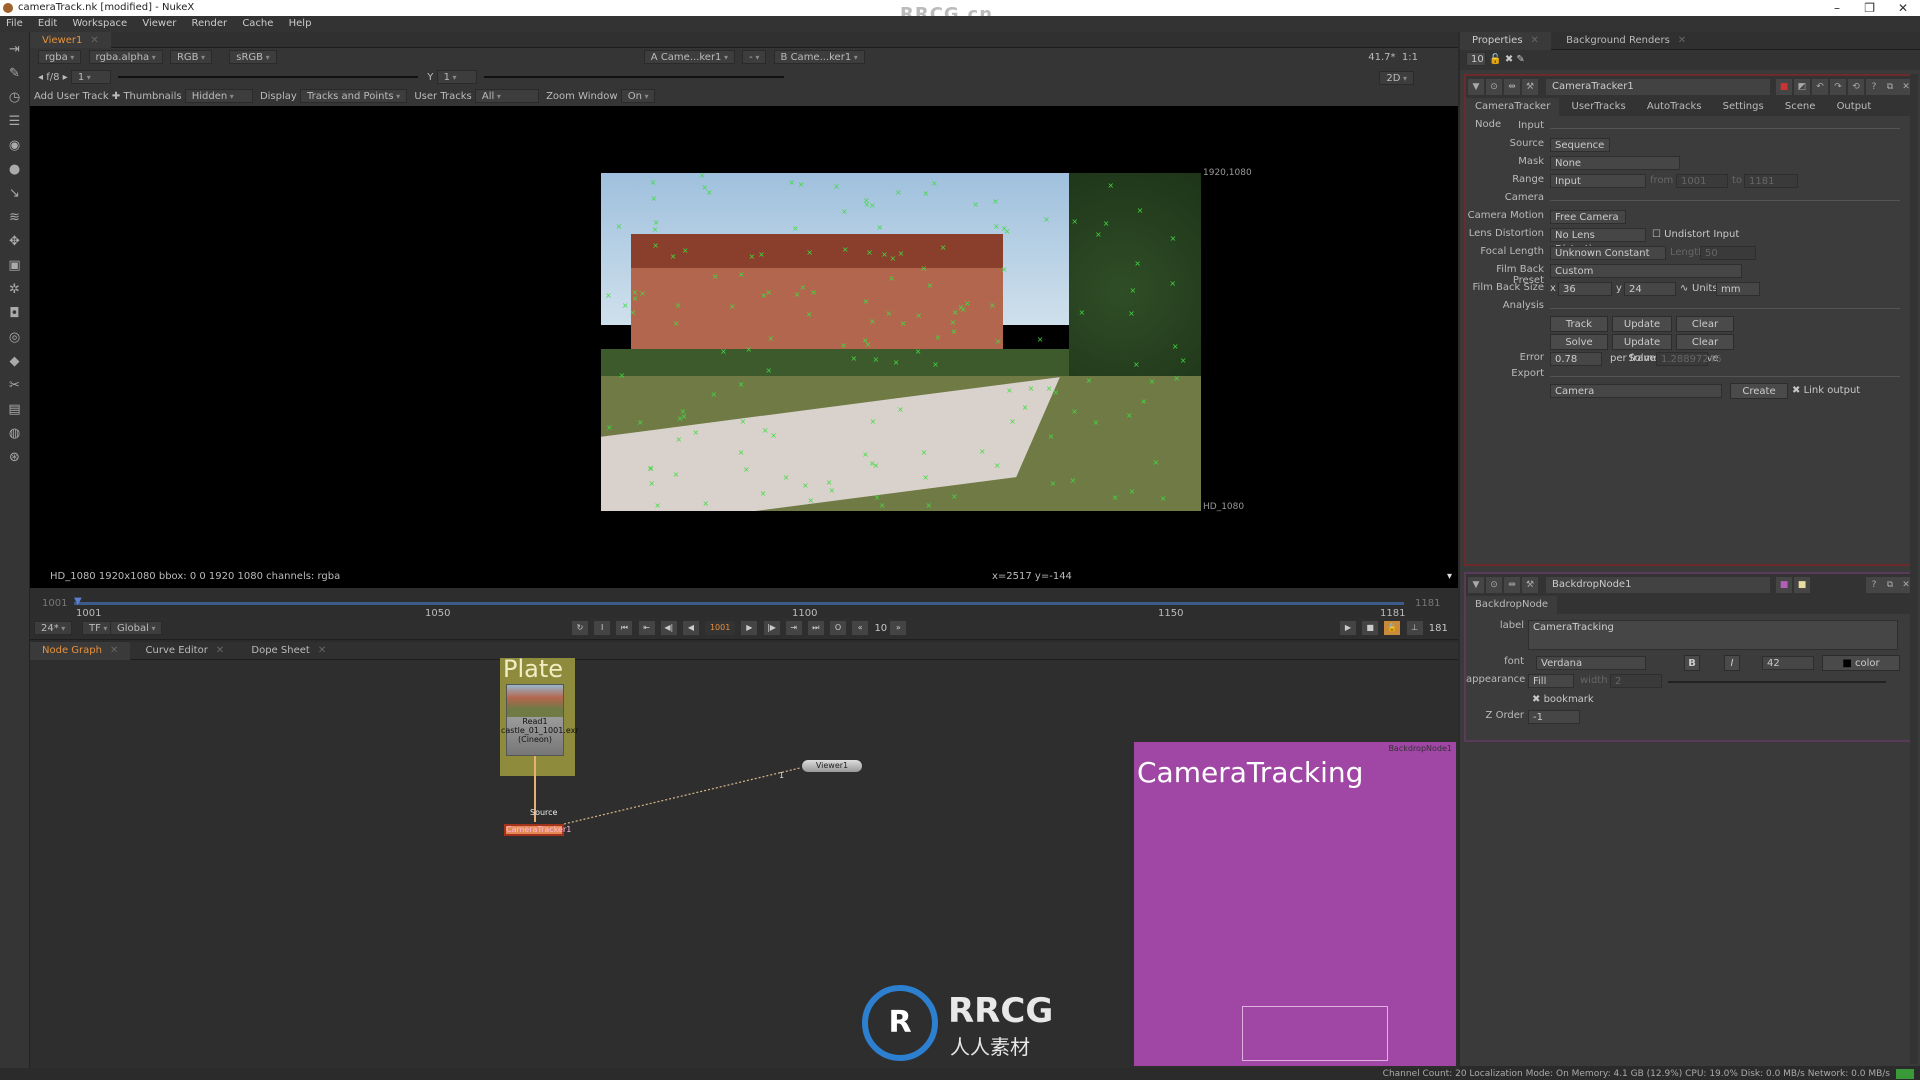 Image resolution: width=1920 pixels, height=1080 pixels. Describe the element at coordinates (1576, 359) in the screenshot. I see `error-field: 0.78` at that location.